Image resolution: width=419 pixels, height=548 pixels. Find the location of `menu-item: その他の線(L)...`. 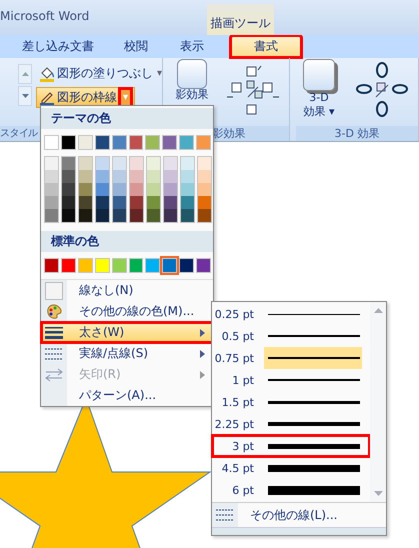

menu-item: その他の線(L)... is located at coordinates (299, 514).